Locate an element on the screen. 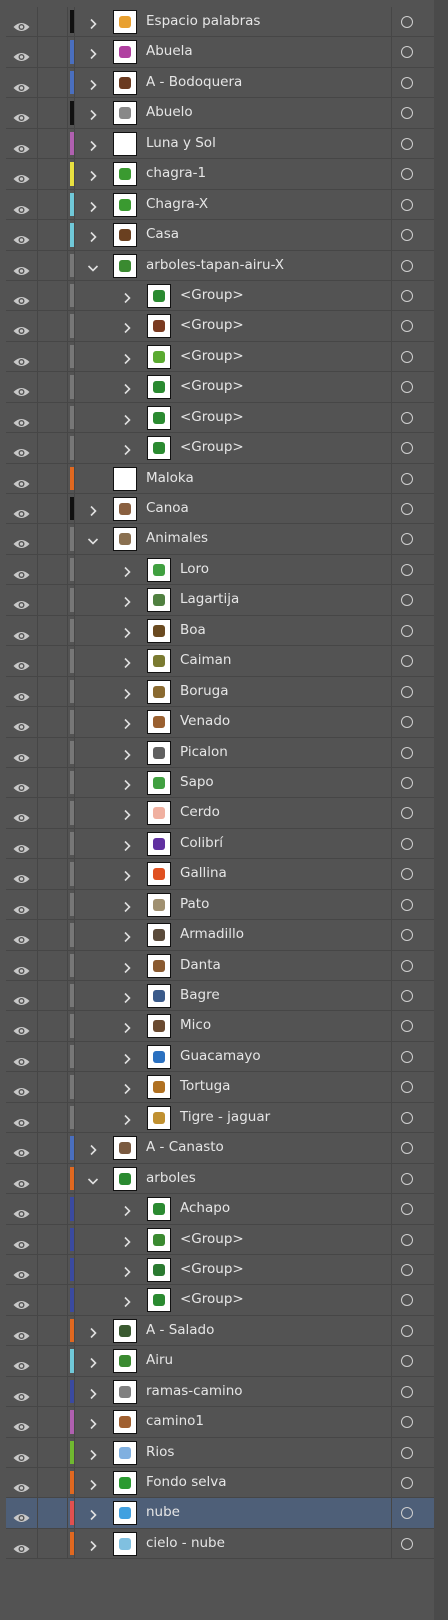 Image resolution: width=448 pixels, height=1620 pixels. layer-cell: Casa is located at coordinates (233, 235).